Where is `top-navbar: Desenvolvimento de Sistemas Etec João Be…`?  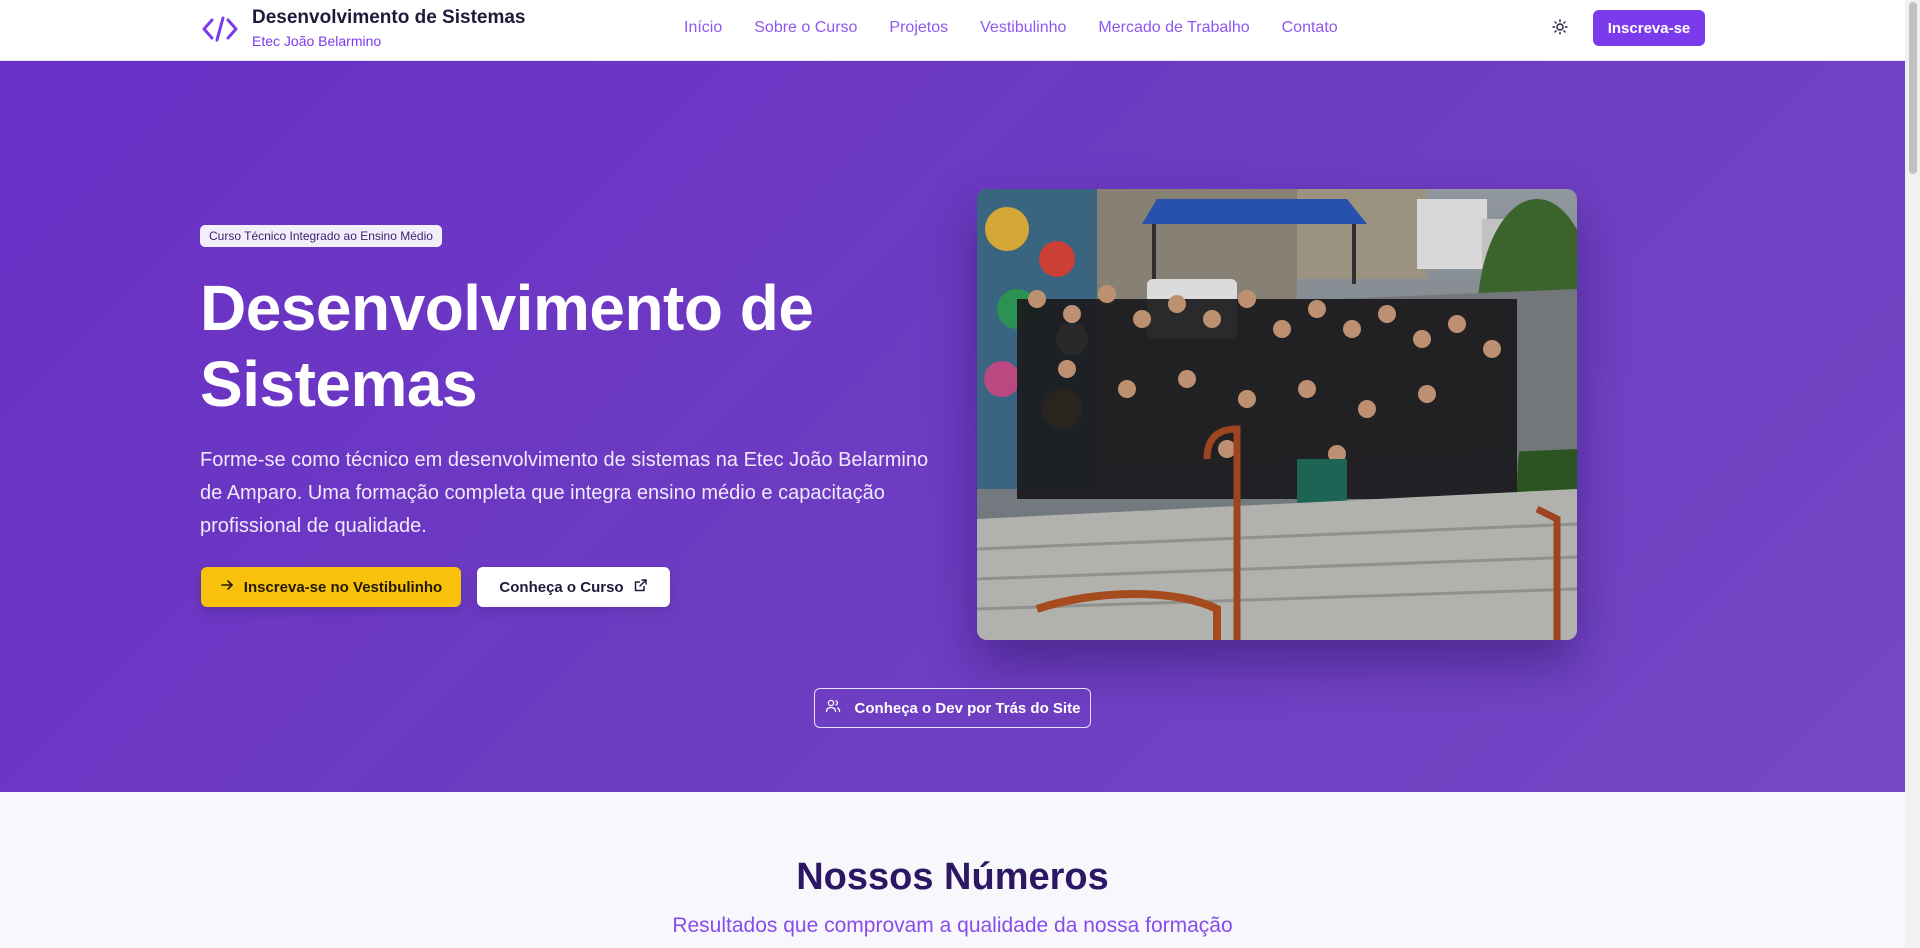
top-navbar: Desenvolvimento de Sistemas Etec João Be… is located at coordinates (952, 30).